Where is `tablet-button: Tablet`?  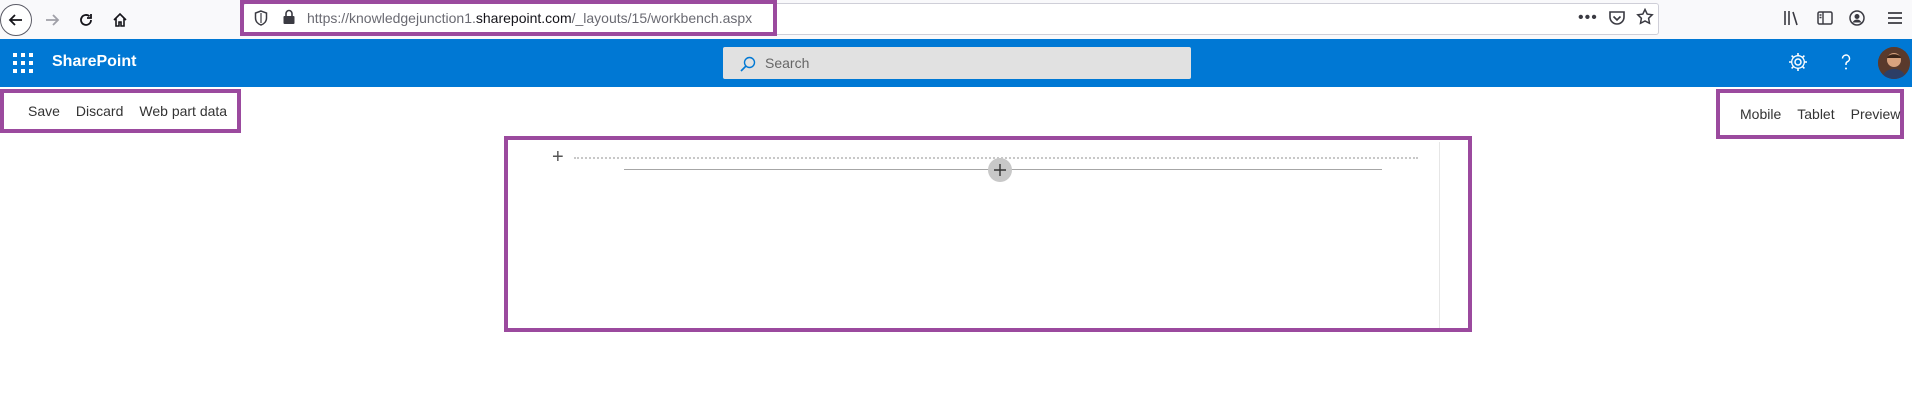
tablet-button: Tablet is located at coordinates (1815, 114).